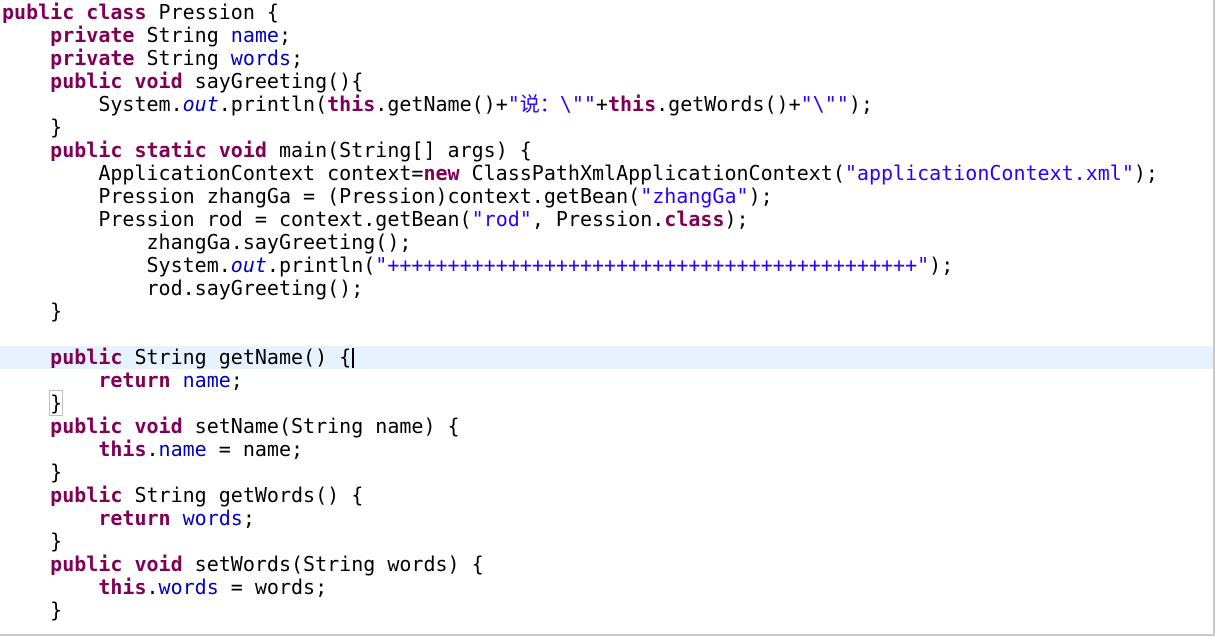 The height and width of the screenshot is (636, 1215). What do you see at coordinates (213, 173) in the screenshot?
I see `code-token: ApplicationContext context=` at bounding box center [213, 173].